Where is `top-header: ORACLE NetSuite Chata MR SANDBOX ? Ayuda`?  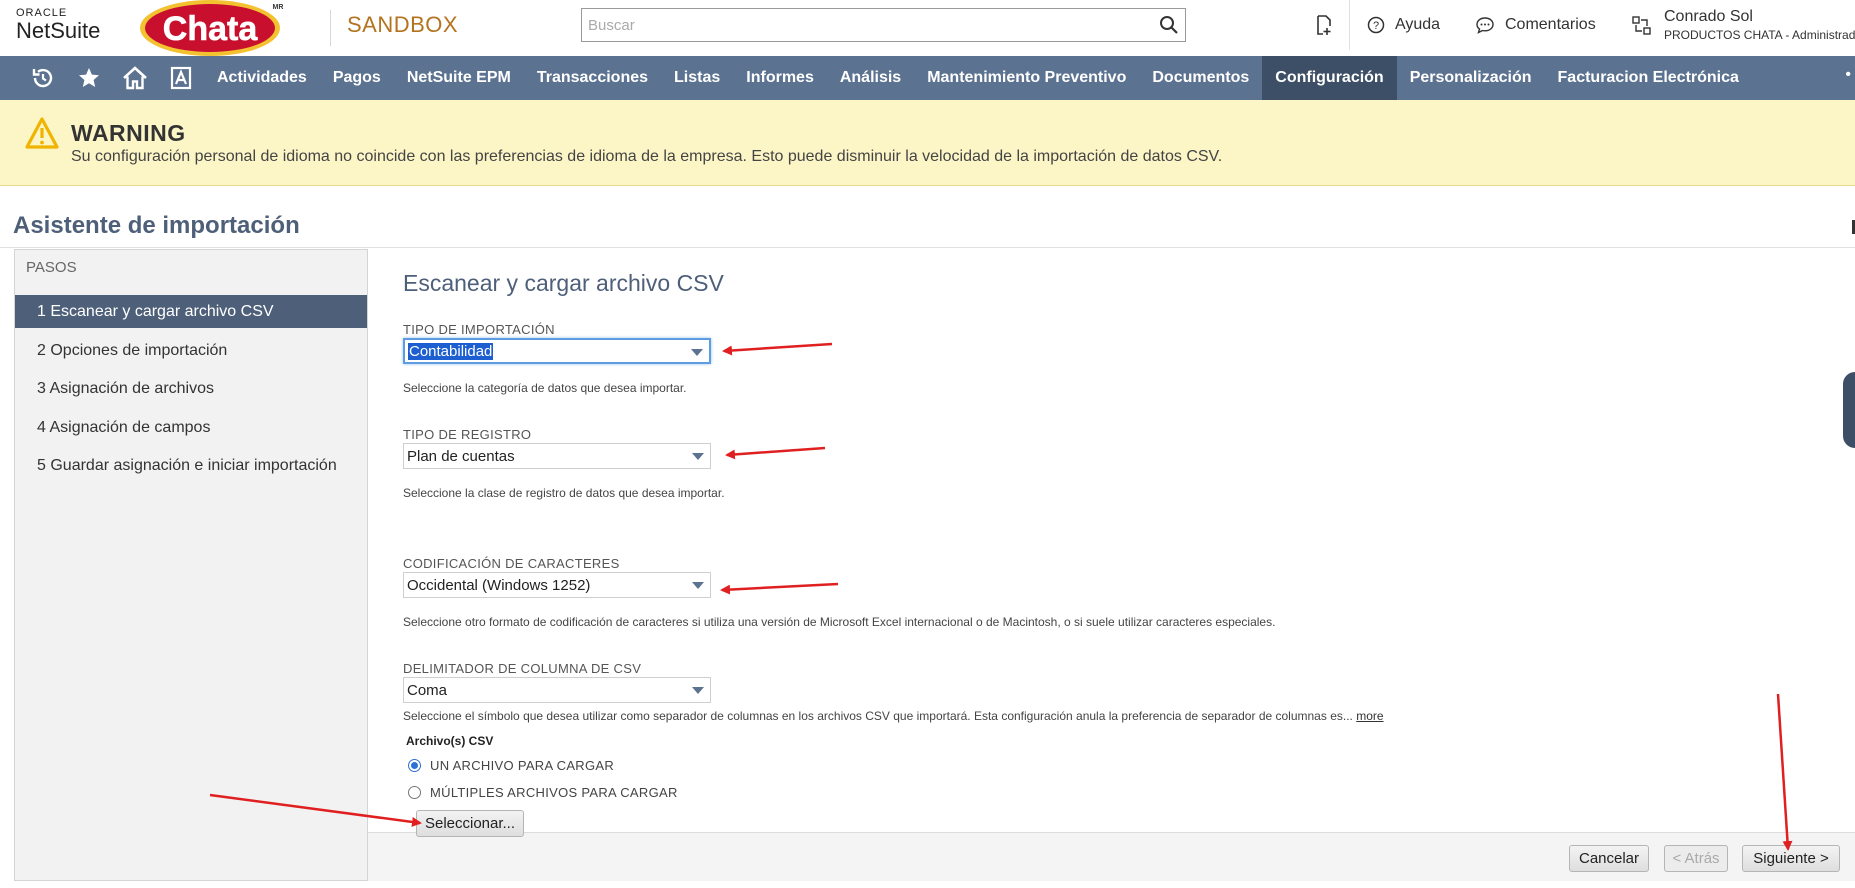 top-header: ORACLE NetSuite Chata MR SANDBOX ? Ayuda is located at coordinates (927, 28).